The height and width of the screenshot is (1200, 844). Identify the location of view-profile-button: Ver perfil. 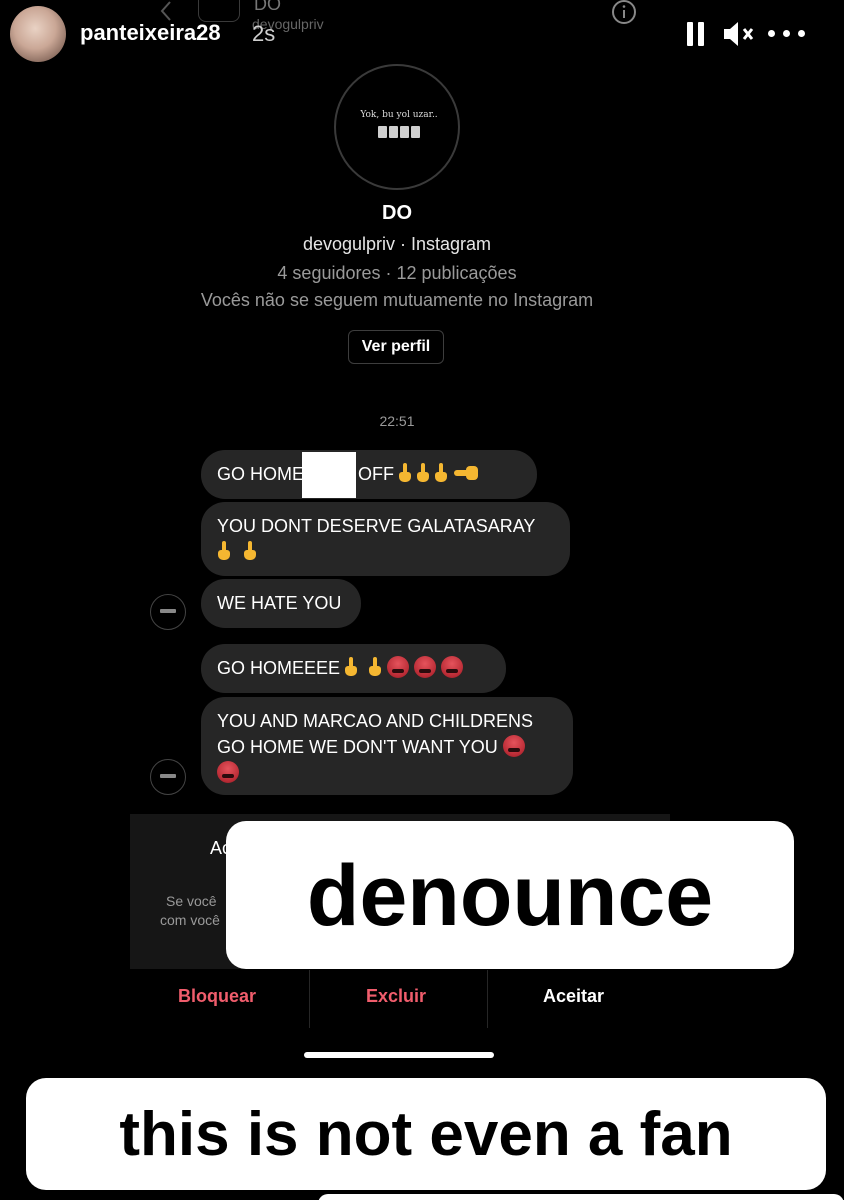
(396, 347).